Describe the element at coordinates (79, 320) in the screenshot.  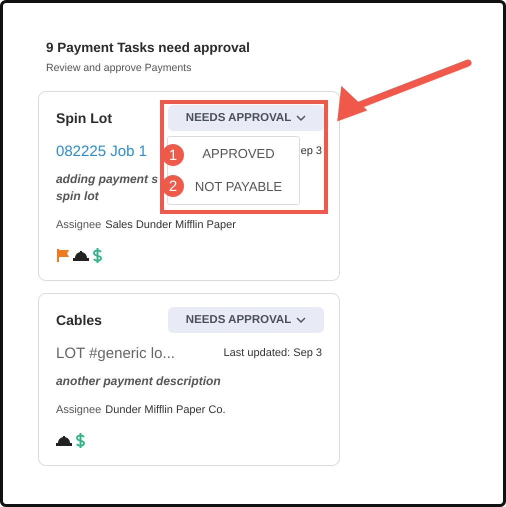
I see `task-title: Cables` at that location.